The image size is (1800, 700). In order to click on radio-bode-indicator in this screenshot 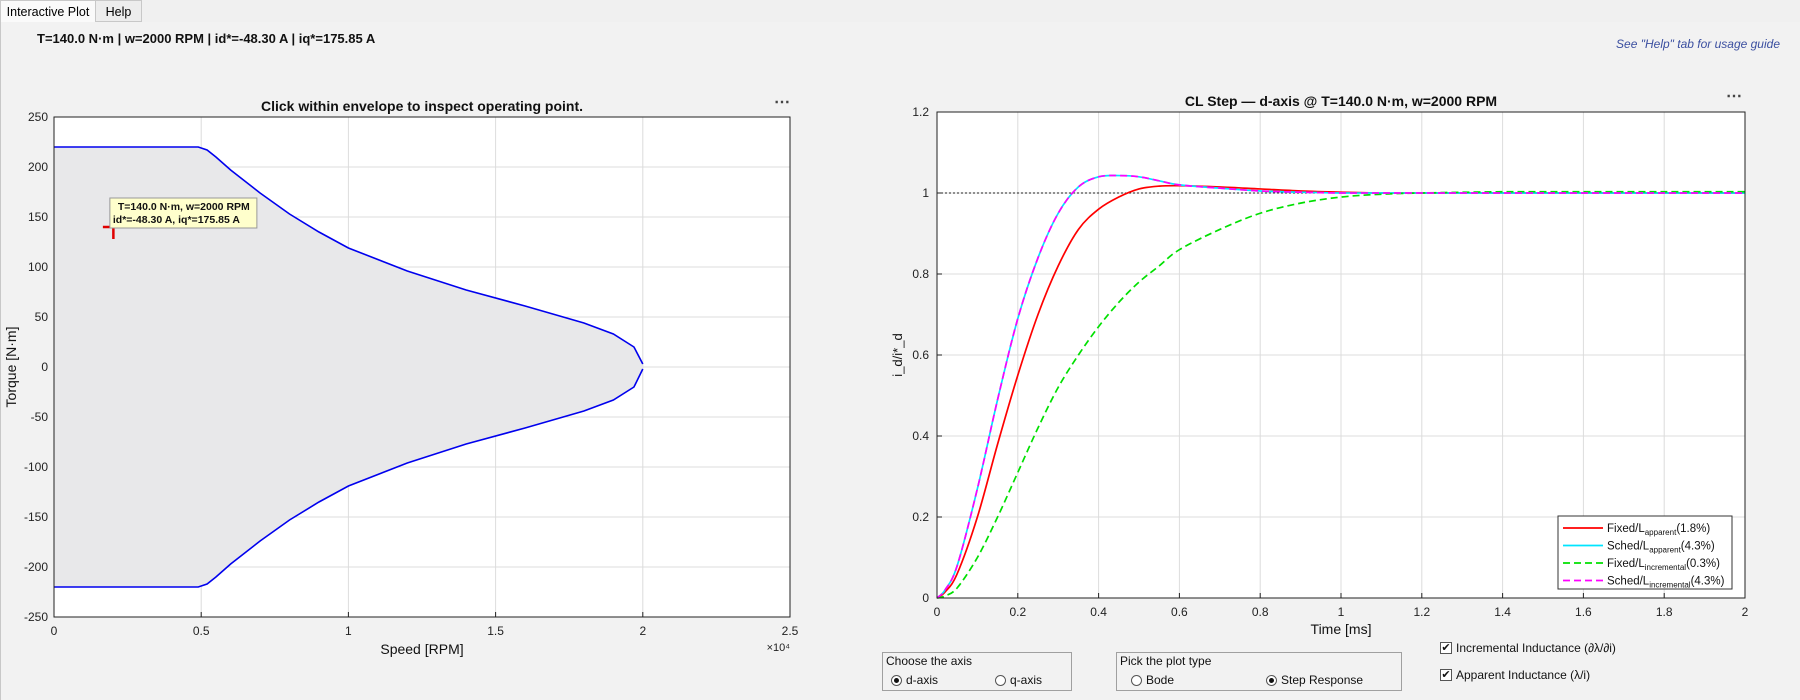, I will do `click(1136, 680)`.